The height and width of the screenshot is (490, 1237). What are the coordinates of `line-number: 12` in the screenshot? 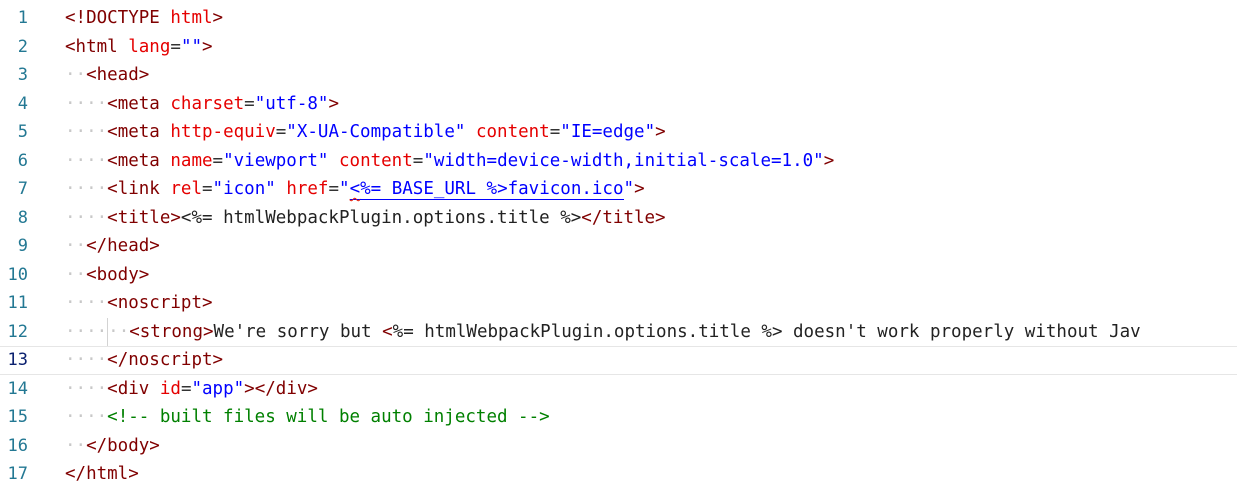 It's located at (17, 331).